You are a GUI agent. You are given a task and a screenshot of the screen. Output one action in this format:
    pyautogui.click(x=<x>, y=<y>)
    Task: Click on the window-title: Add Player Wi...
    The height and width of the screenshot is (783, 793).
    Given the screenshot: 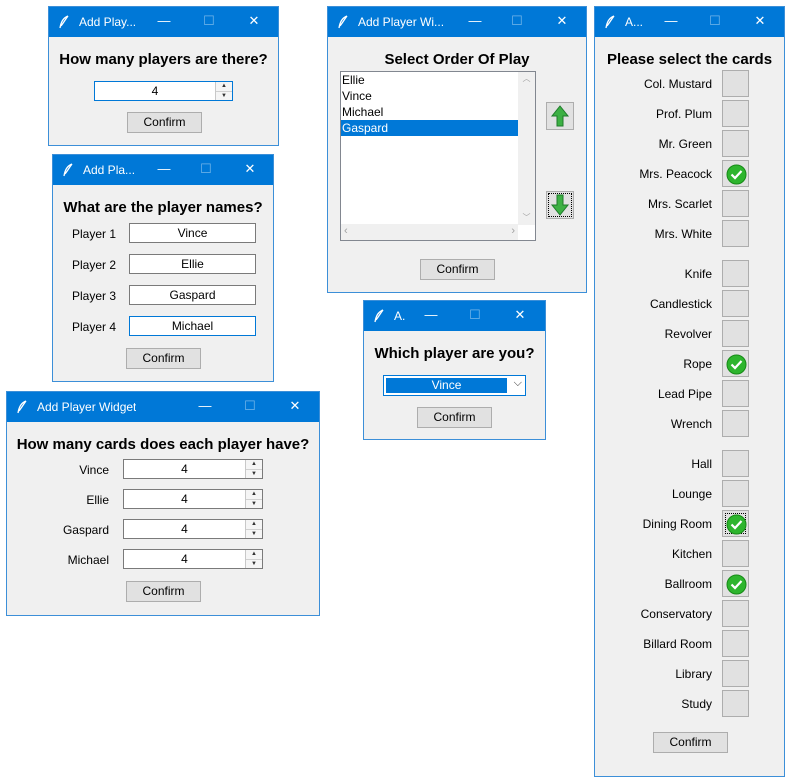 What is the action you would take?
    pyautogui.click(x=401, y=22)
    